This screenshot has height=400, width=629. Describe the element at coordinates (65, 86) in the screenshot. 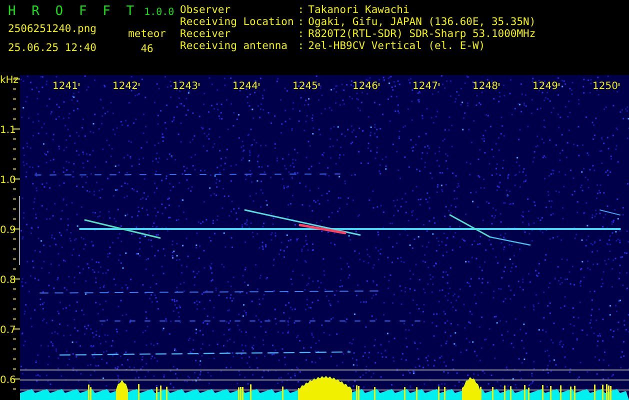

I see `frequency-tick-label: 1241` at that location.